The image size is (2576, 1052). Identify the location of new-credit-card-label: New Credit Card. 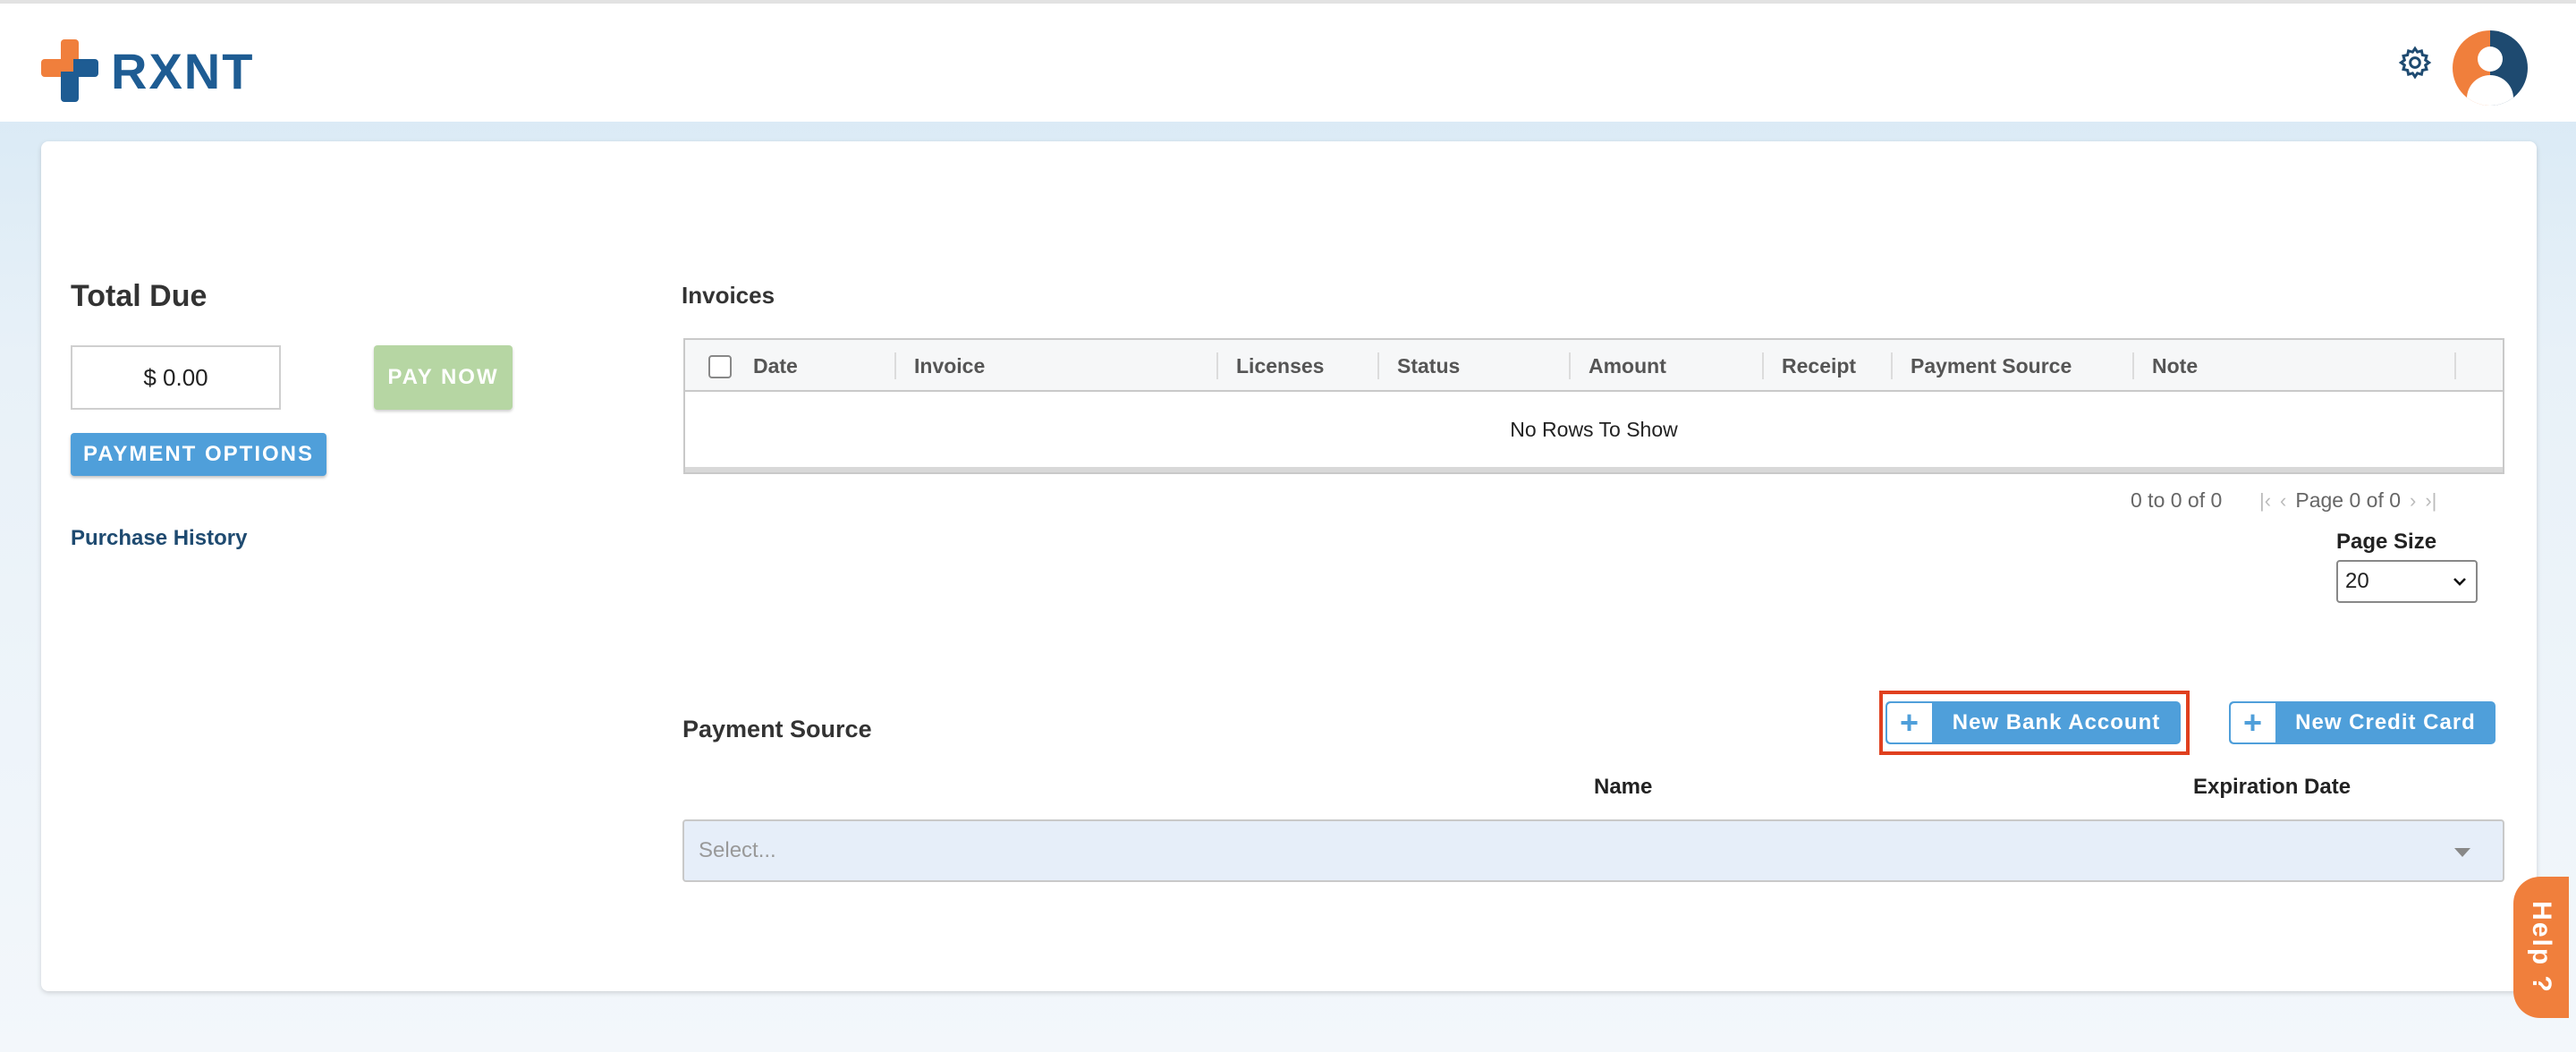
(2385, 722).